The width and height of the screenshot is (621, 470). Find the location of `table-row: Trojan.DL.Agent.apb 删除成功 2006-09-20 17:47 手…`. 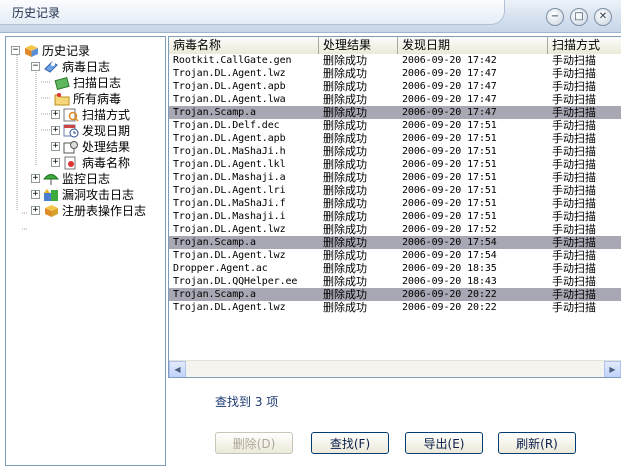

table-row: Trojan.DL.Agent.apb 删除成功 2006-09-20 17:47 手… is located at coordinates (395, 86).